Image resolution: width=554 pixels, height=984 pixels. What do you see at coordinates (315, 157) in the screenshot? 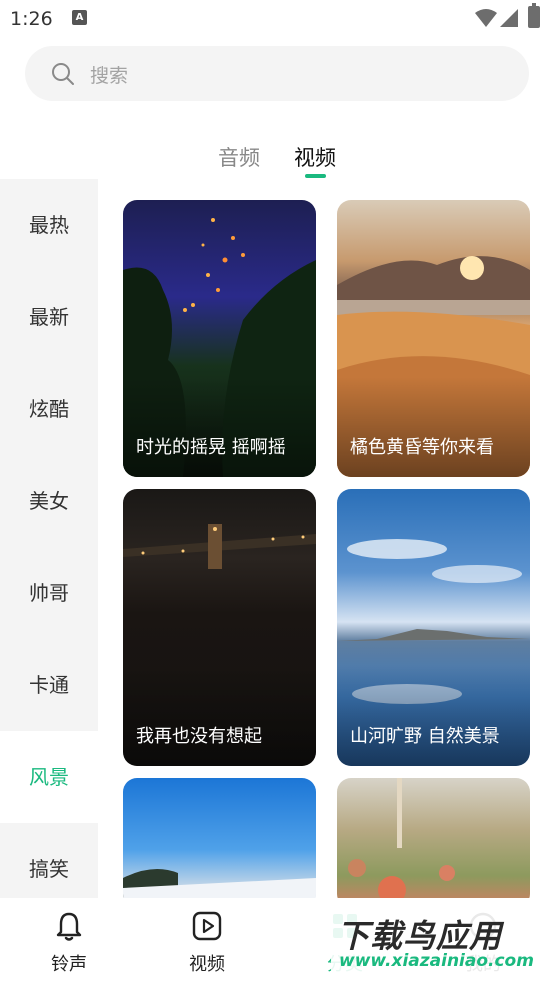
I see `tab-video: 视频` at bounding box center [315, 157].